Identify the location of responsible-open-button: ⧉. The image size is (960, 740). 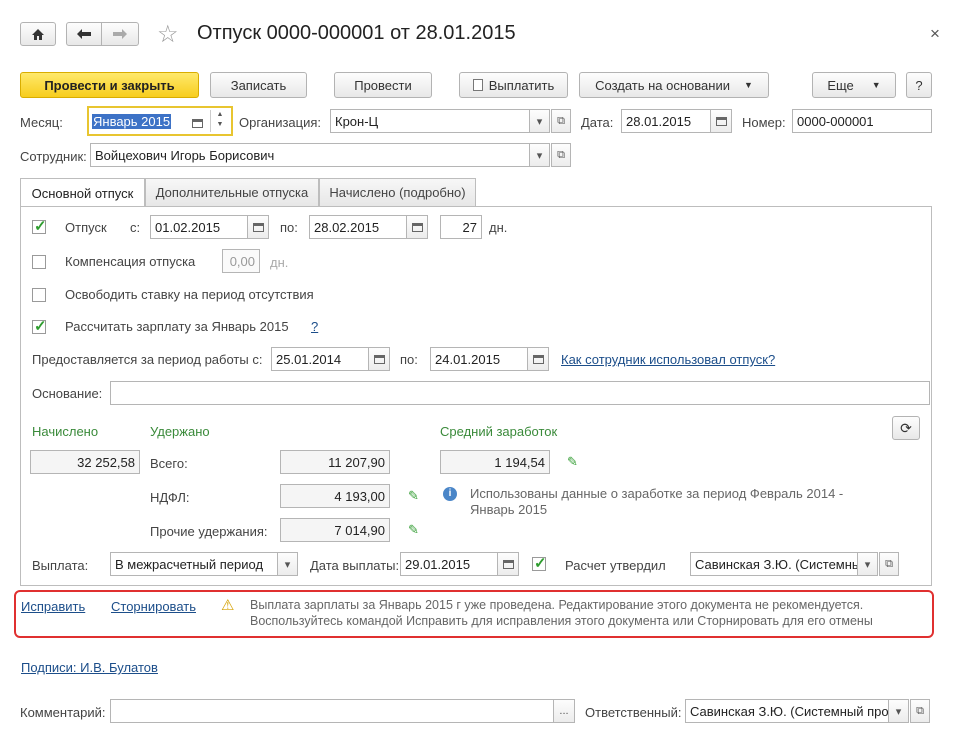
(920, 711).